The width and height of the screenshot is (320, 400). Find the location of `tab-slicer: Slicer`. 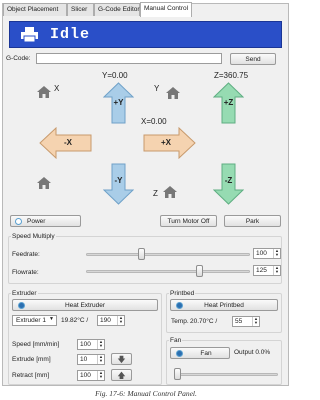

tab-slicer: Slicer is located at coordinates (80, 9).